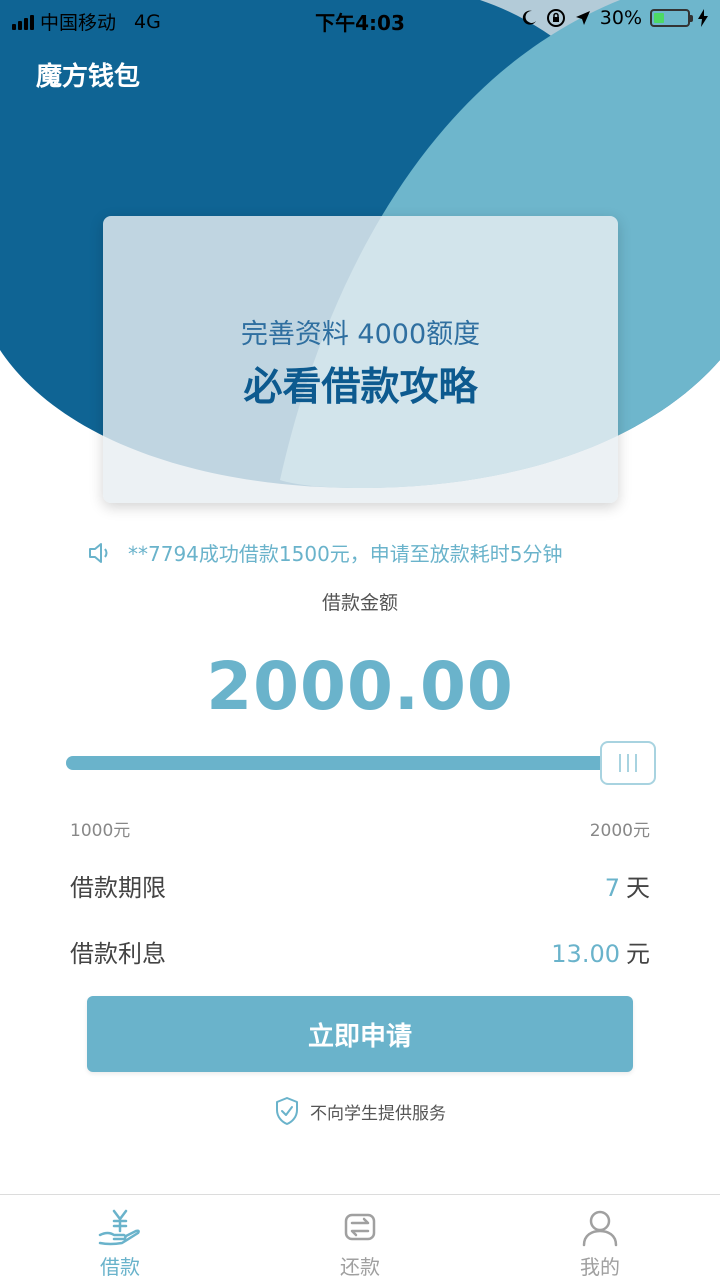  What do you see at coordinates (360, 1227) in the screenshot?
I see `repay-cycle-icon` at bounding box center [360, 1227].